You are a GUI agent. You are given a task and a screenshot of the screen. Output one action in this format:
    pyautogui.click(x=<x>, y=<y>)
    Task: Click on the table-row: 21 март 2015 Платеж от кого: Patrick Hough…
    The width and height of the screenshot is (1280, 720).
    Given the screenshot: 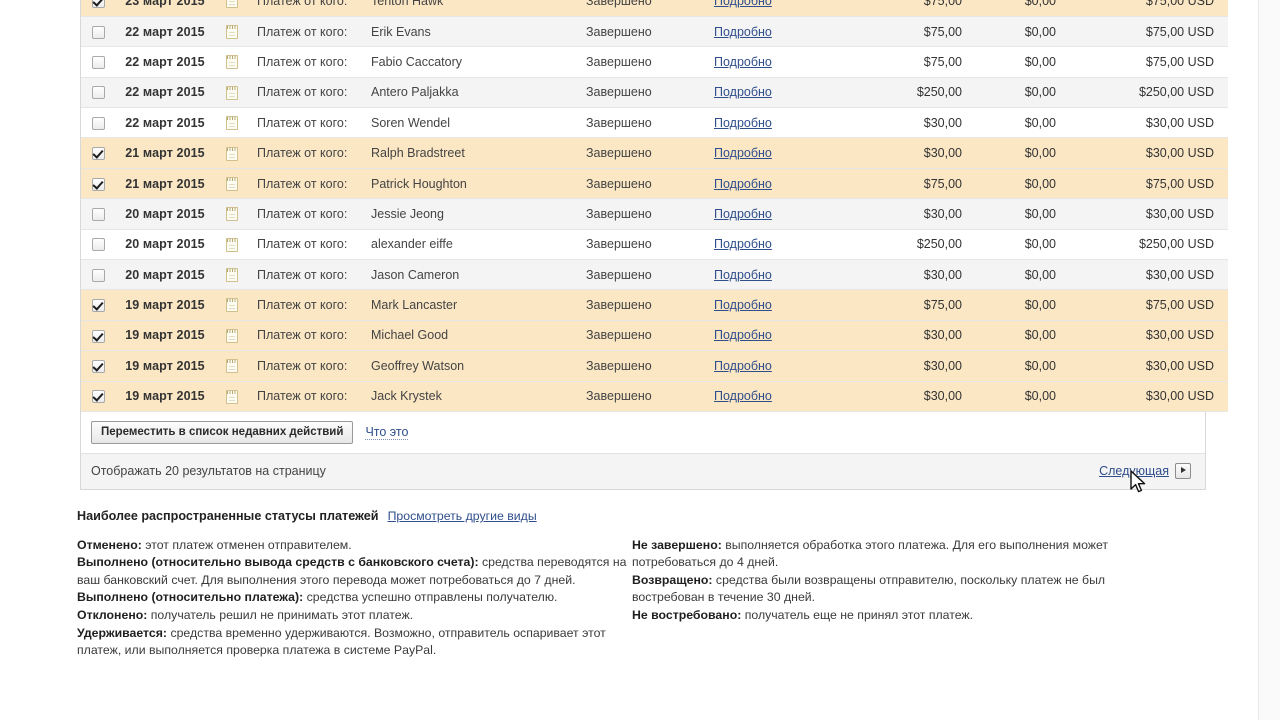 What is the action you would take?
    pyautogui.click(x=654, y=184)
    